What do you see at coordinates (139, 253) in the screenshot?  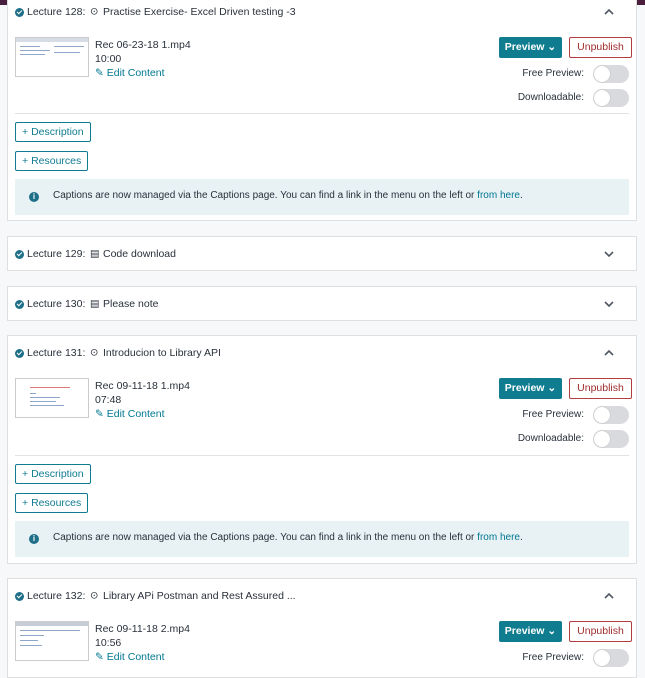 I see `lecture-title: Code download` at bounding box center [139, 253].